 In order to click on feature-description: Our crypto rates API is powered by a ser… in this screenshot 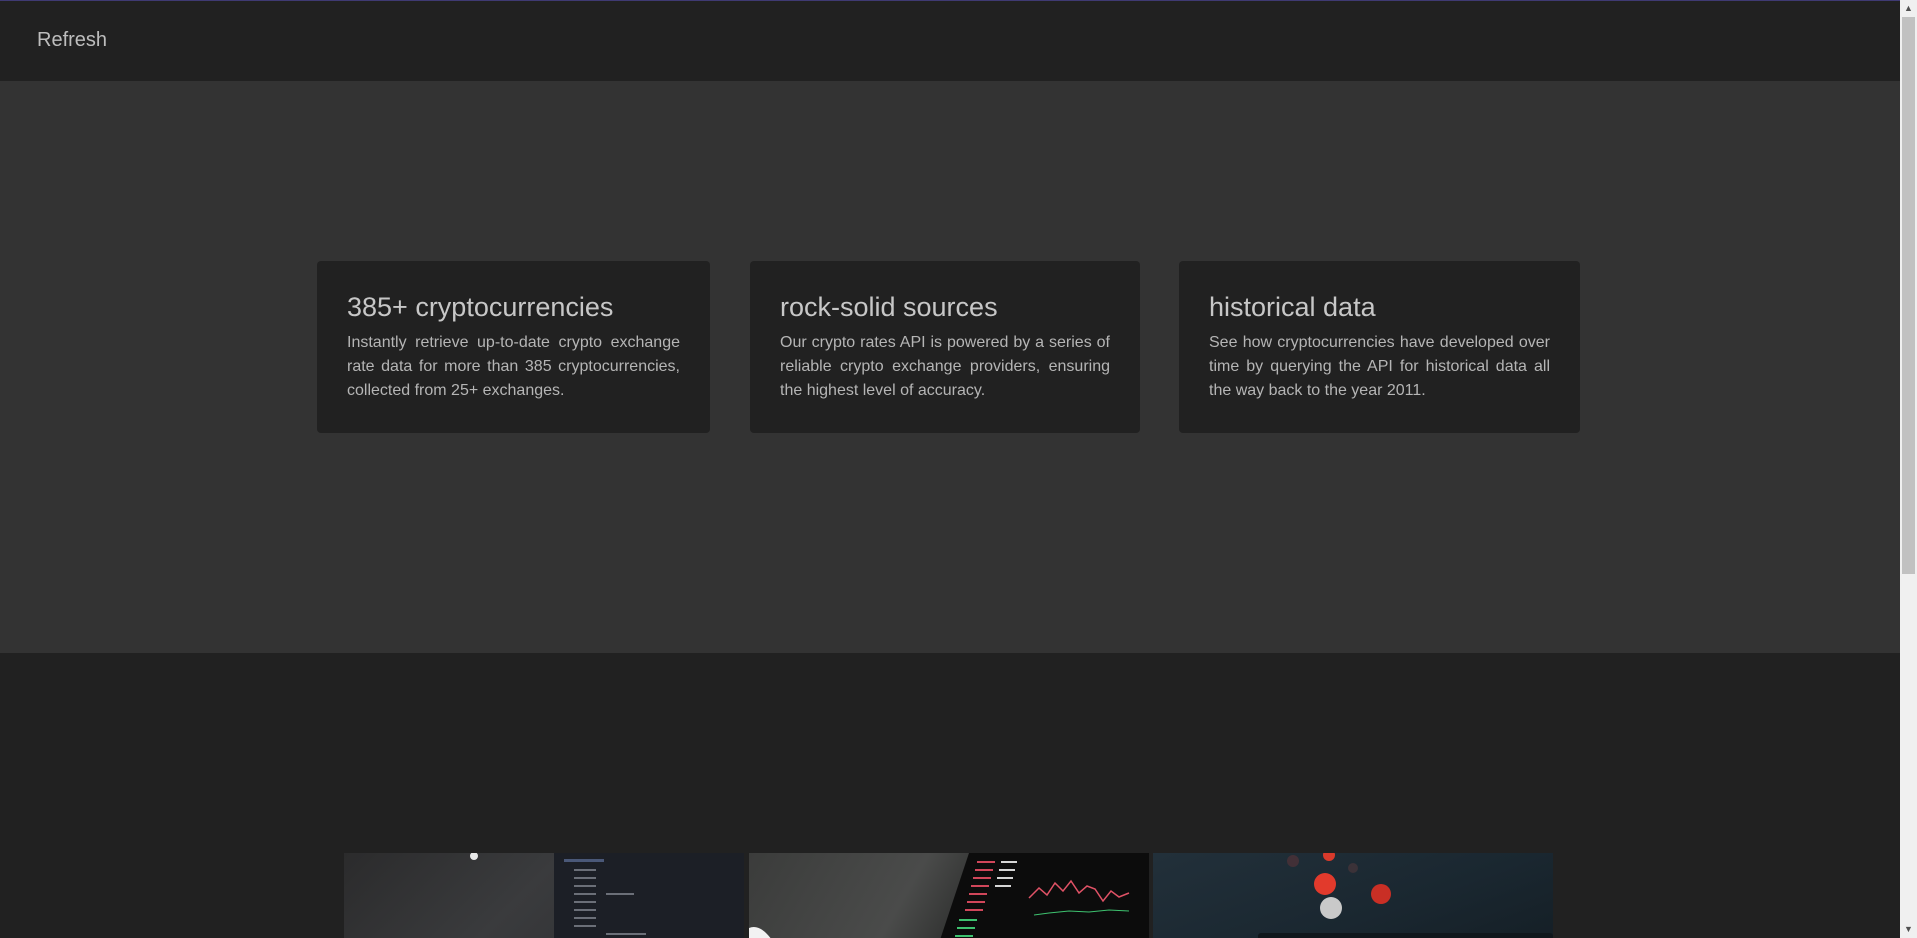, I will do `click(945, 366)`.